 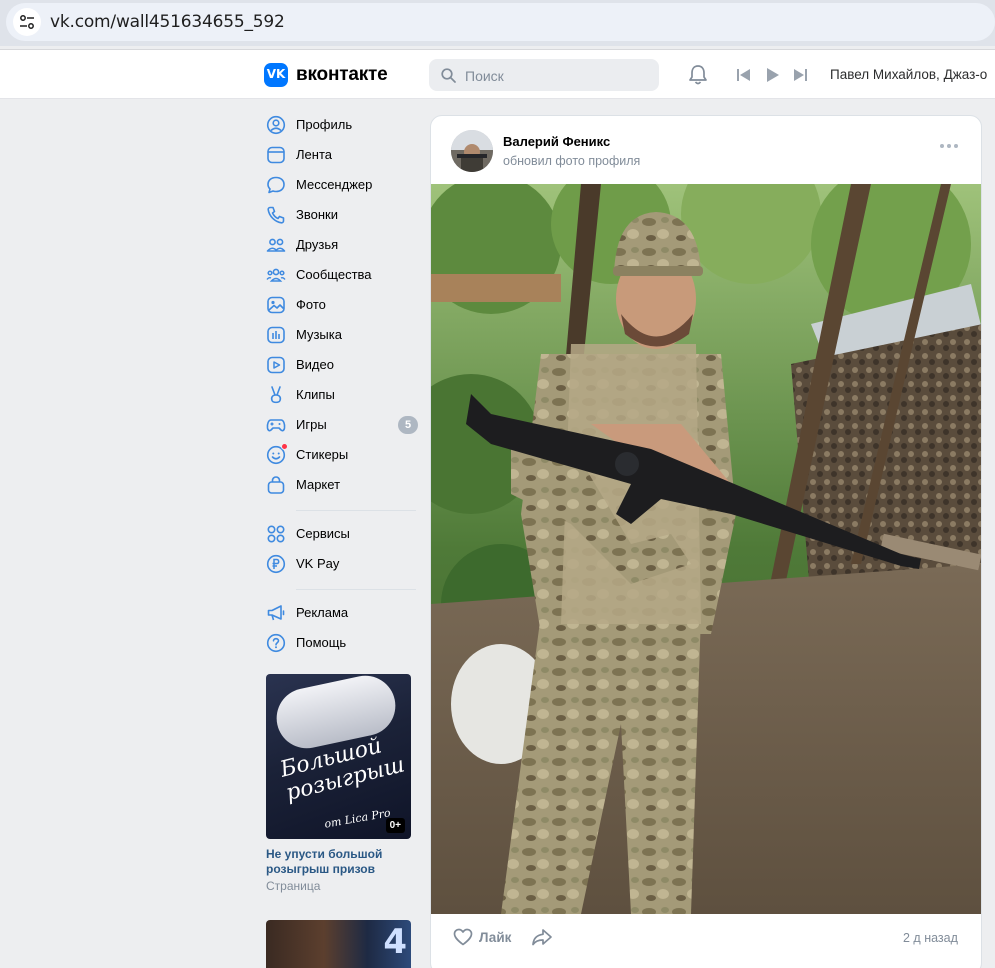 I want to click on promo-image-subline: от Lica Pro, so click(x=357, y=818).